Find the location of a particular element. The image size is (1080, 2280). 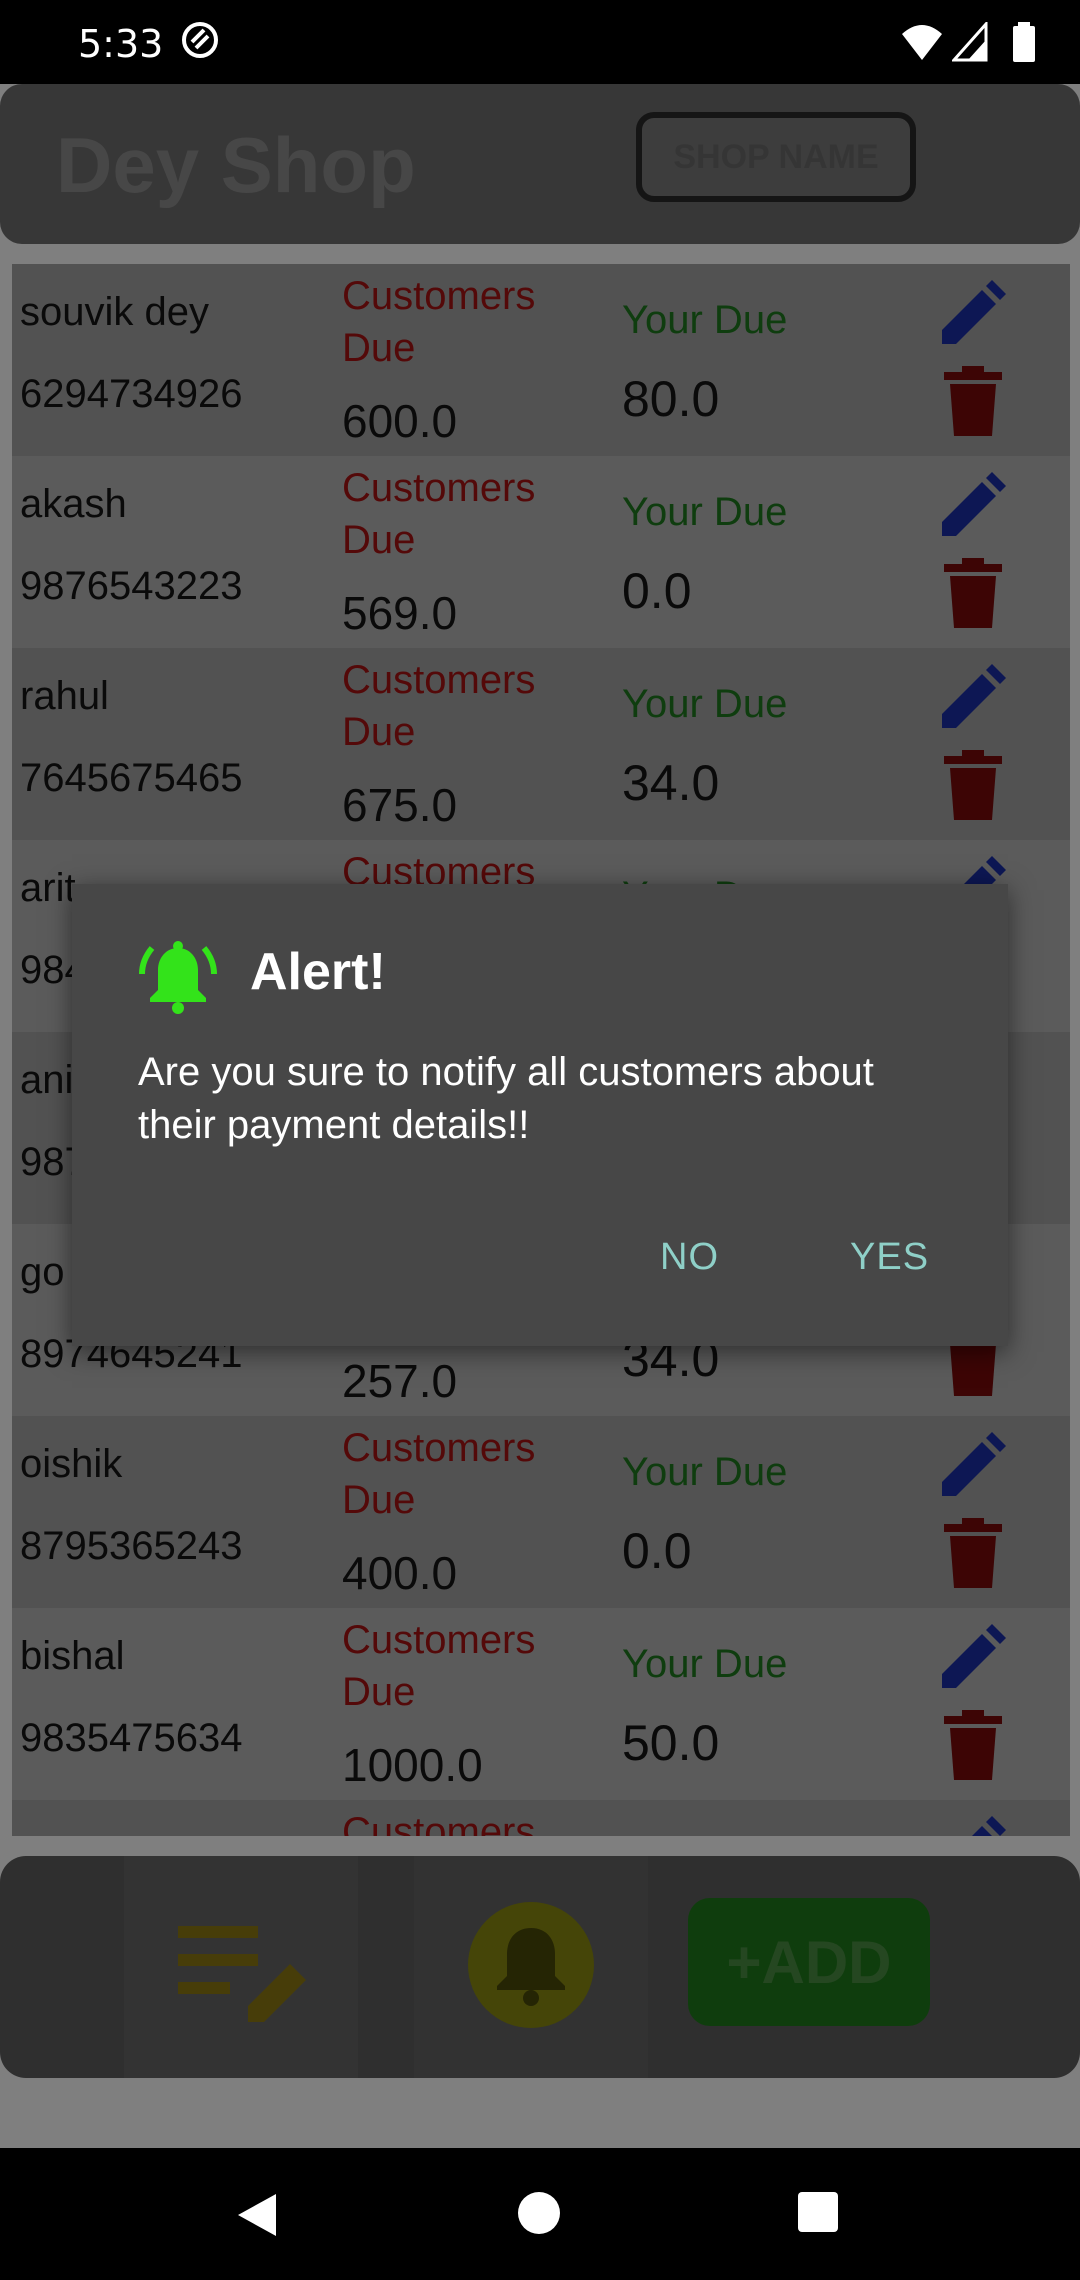

recents-icon is located at coordinates (818, 2212).